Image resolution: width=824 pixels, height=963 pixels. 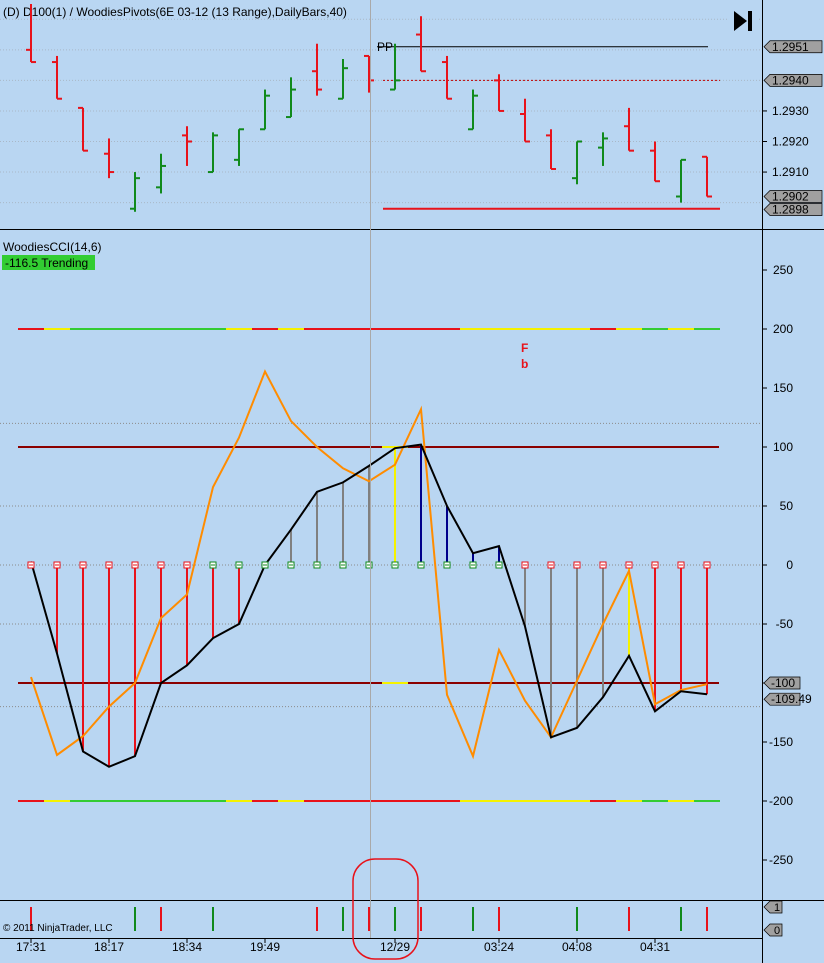 What do you see at coordinates (109, 947) in the screenshot?
I see `time-axis-label: 18:17` at bounding box center [109, 947].